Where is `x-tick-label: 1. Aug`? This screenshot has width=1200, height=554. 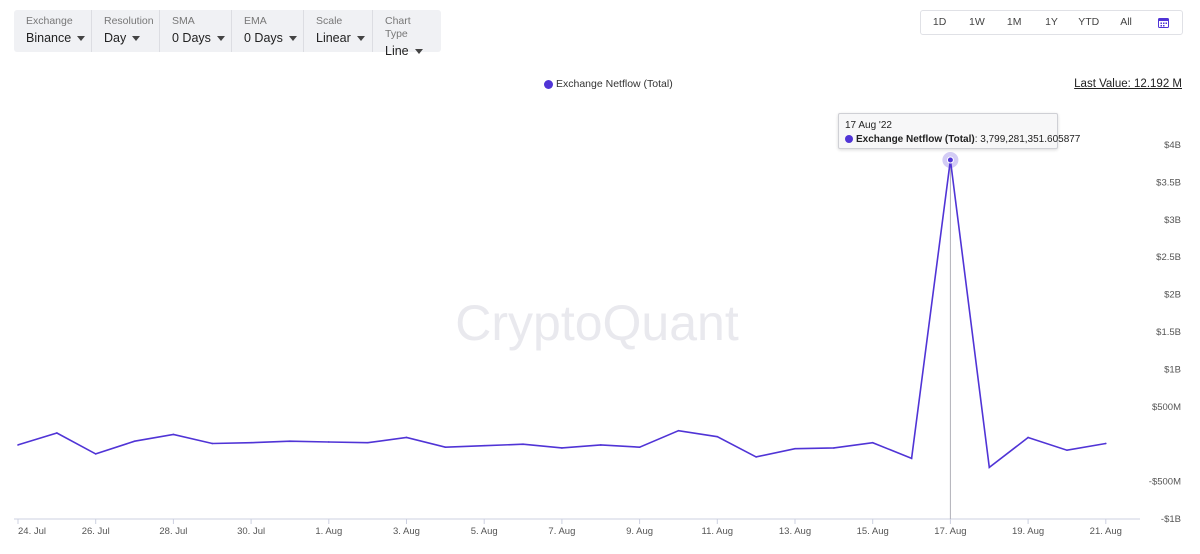
x-tick-label: 1. Aug is located at coordinates (328, 531).